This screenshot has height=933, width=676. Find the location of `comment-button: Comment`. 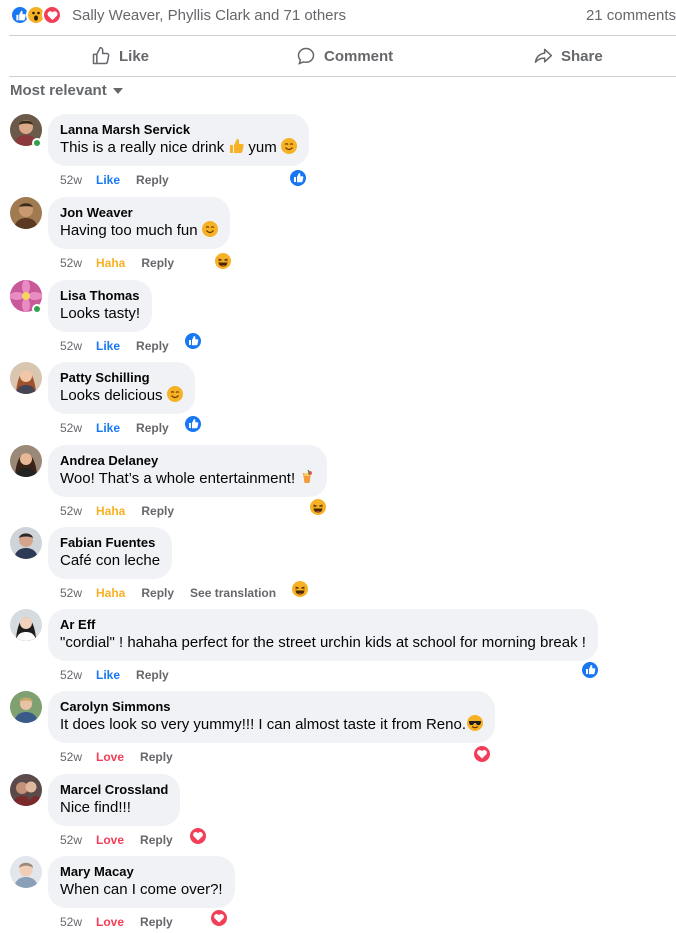

comment-button: Comment is located at coordinates (344, 56).